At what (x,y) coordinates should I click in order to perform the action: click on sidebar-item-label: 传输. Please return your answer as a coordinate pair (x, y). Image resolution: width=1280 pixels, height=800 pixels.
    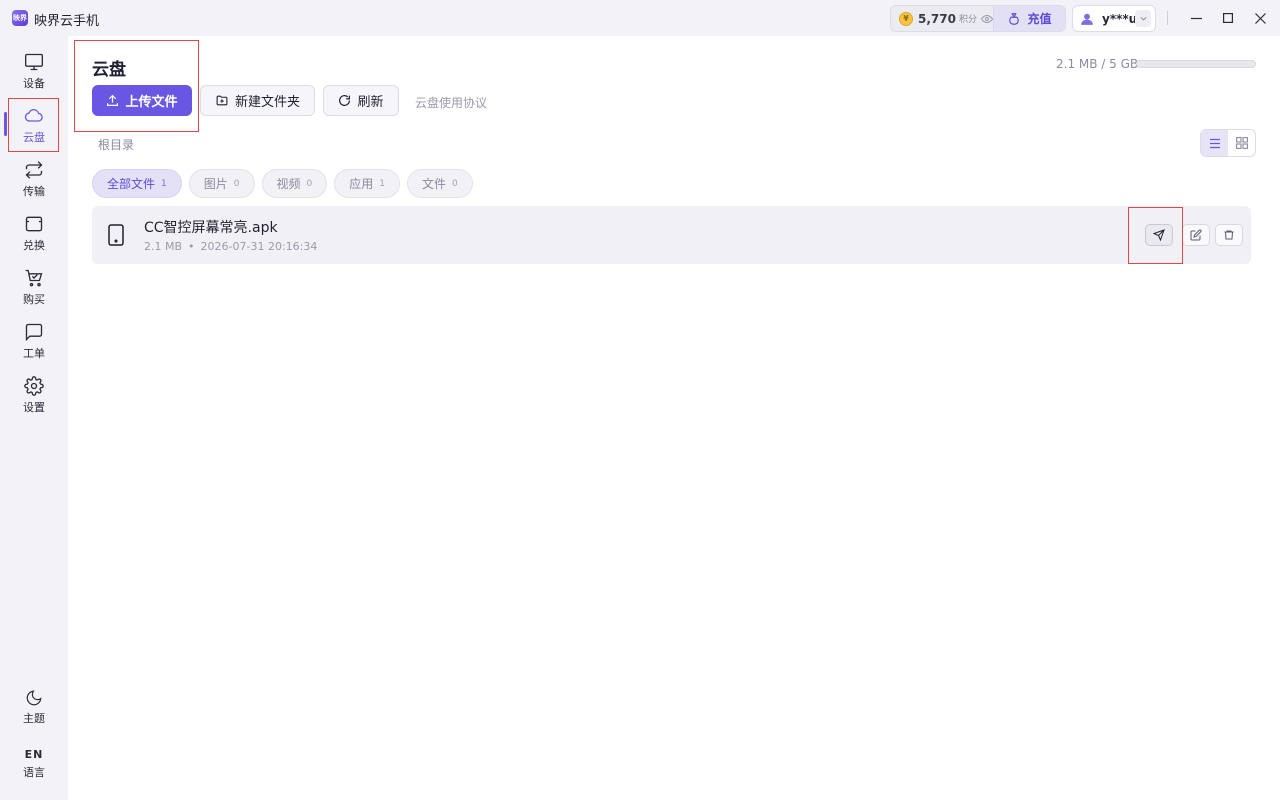
    Looking at the image, I should click on (34, 191).